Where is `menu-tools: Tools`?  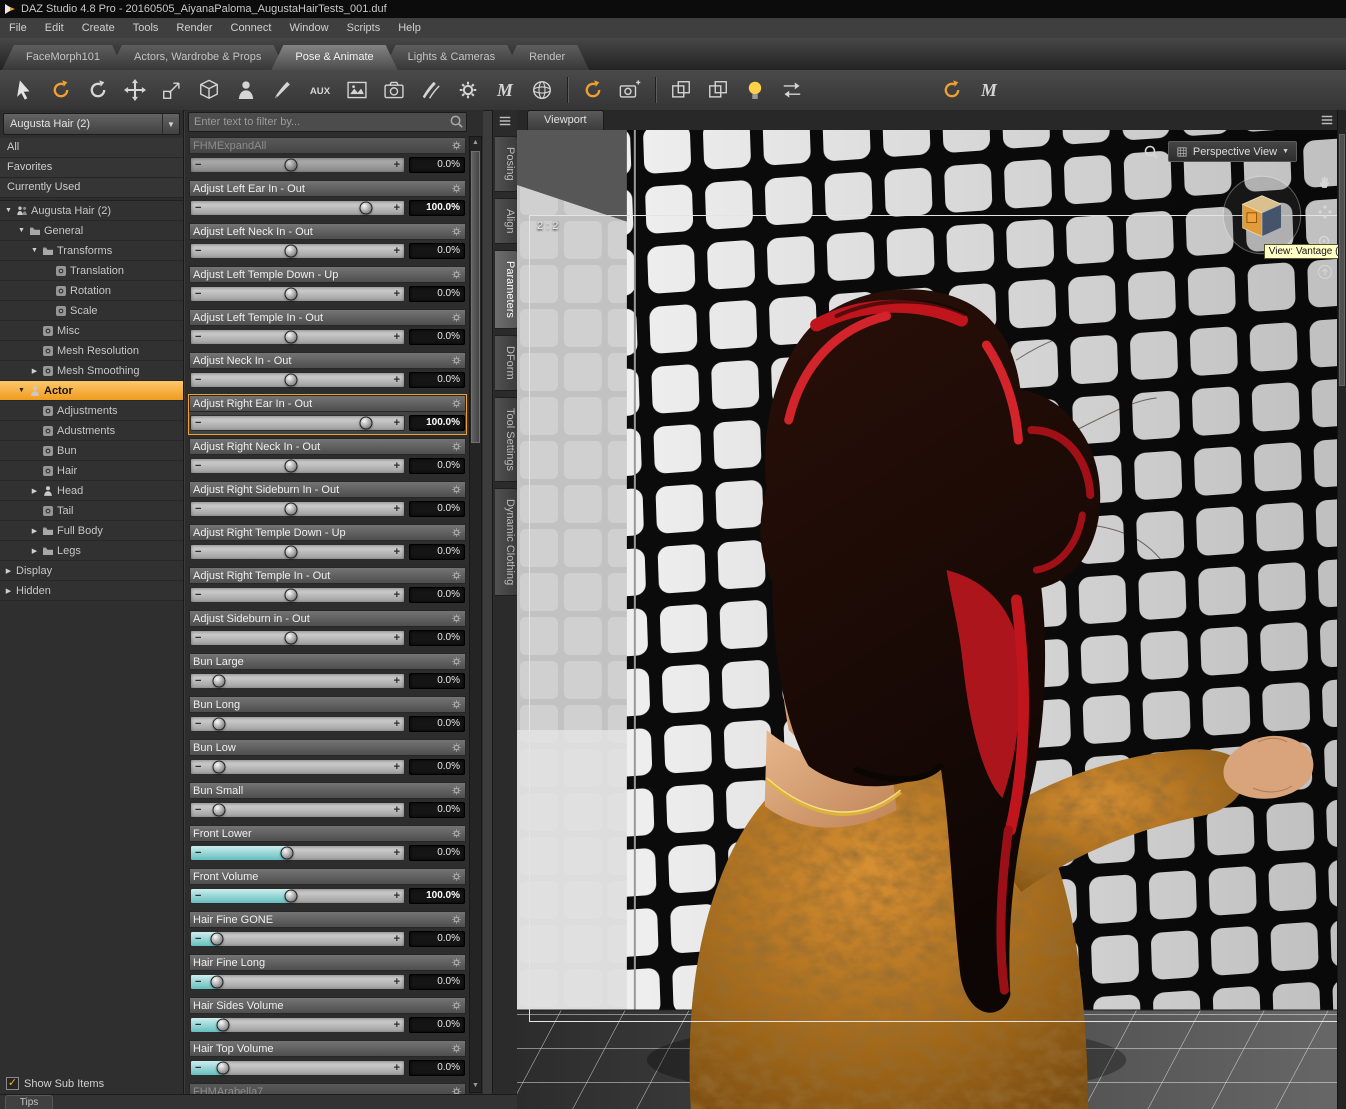 menu-tools: Tools is located at coordinates (146, 28).